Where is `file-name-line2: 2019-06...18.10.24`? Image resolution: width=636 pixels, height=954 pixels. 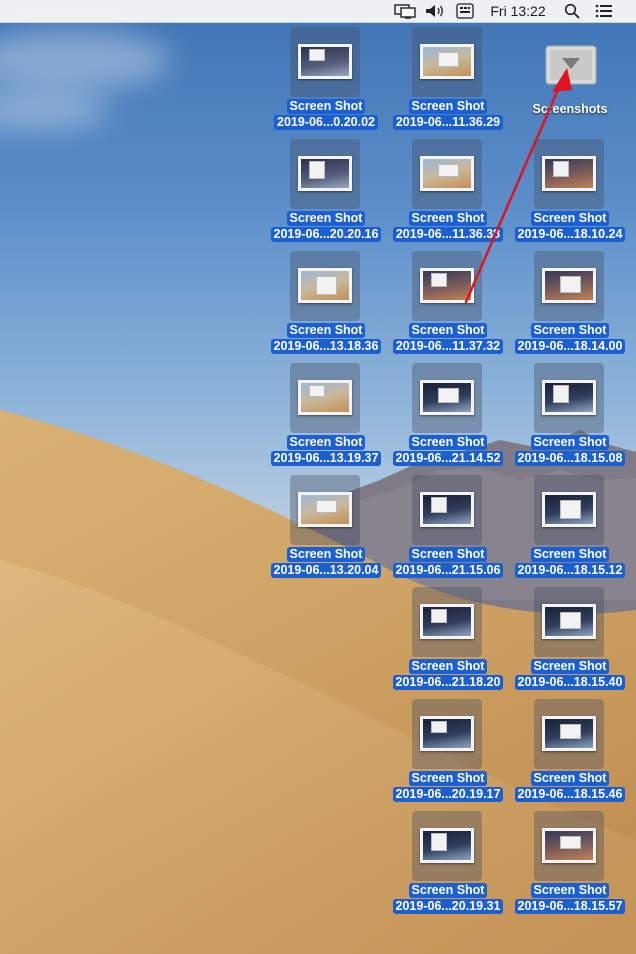
file-name-line2: 2019-06...18.10.24 is located at coordinates (570, 234).